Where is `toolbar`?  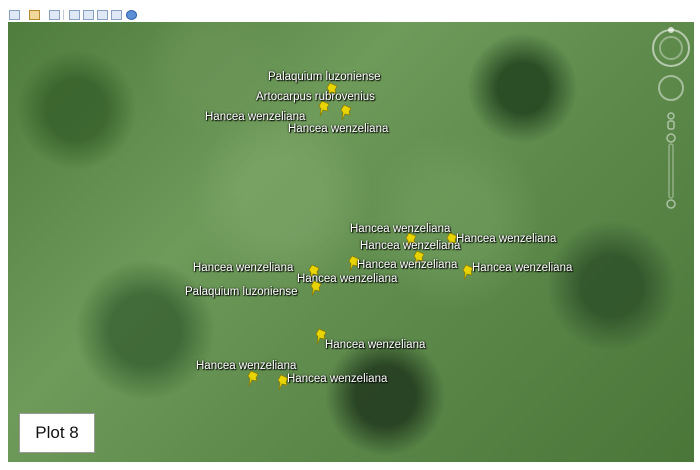
toolbar is located at coordinates (350, 11).